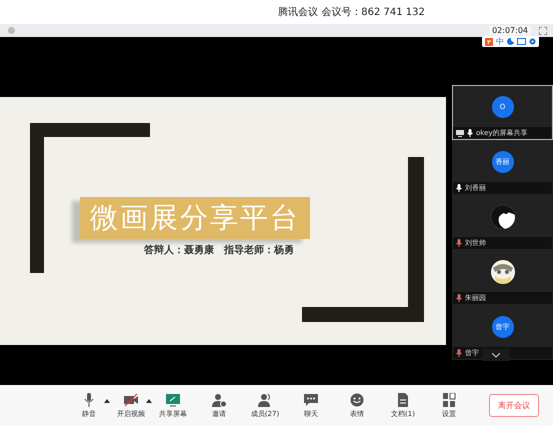 This screenshot has height=426, width=553. I want to click on chevron-down-icon, so click(496, 355).